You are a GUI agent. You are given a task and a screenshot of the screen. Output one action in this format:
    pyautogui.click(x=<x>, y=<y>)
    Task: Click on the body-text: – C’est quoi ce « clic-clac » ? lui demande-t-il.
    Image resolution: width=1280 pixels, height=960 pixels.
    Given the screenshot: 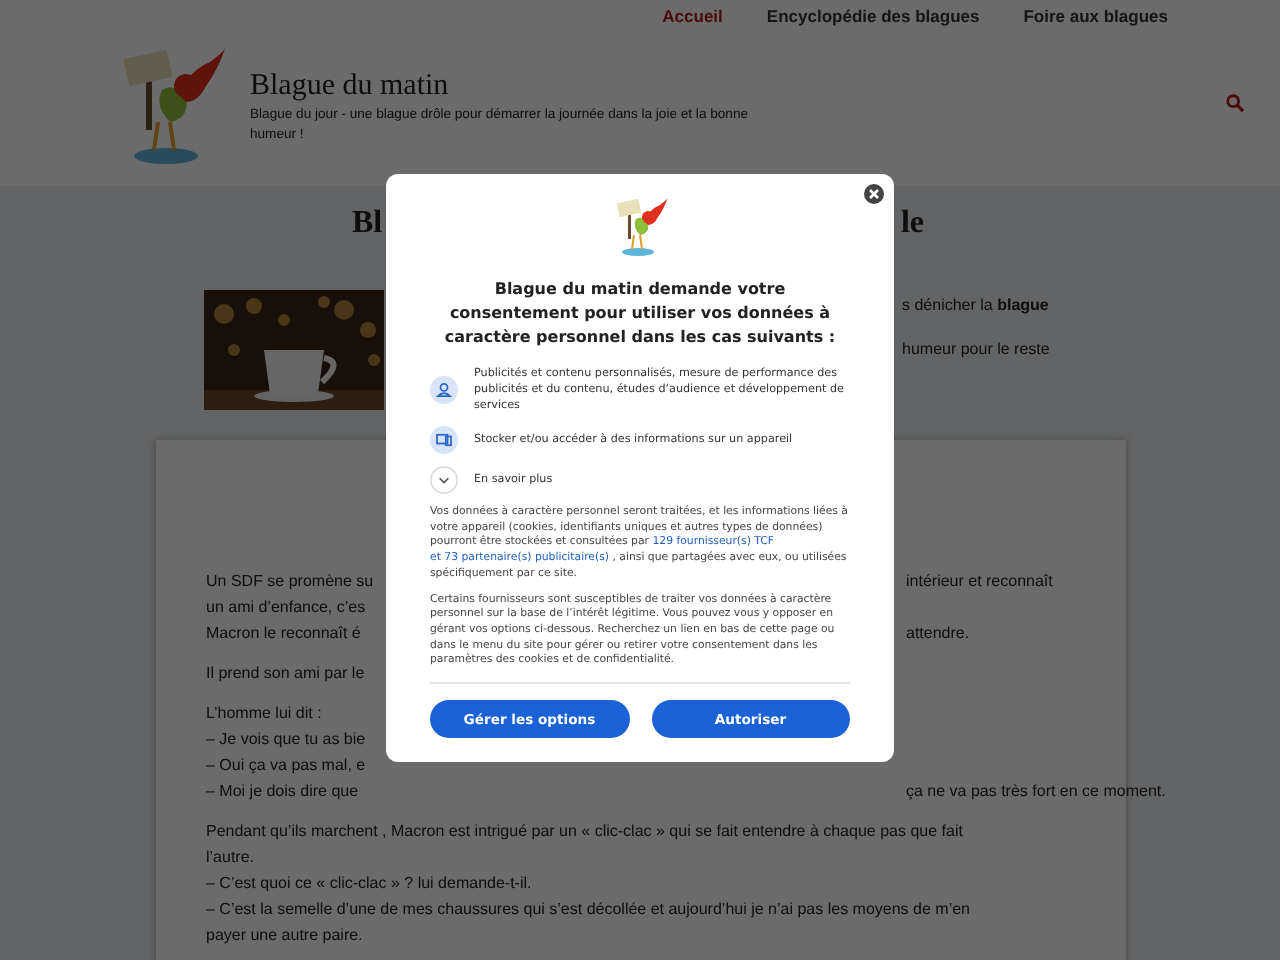 What is the action you would take?
    pyautogui.click(x=369, y=884)
    